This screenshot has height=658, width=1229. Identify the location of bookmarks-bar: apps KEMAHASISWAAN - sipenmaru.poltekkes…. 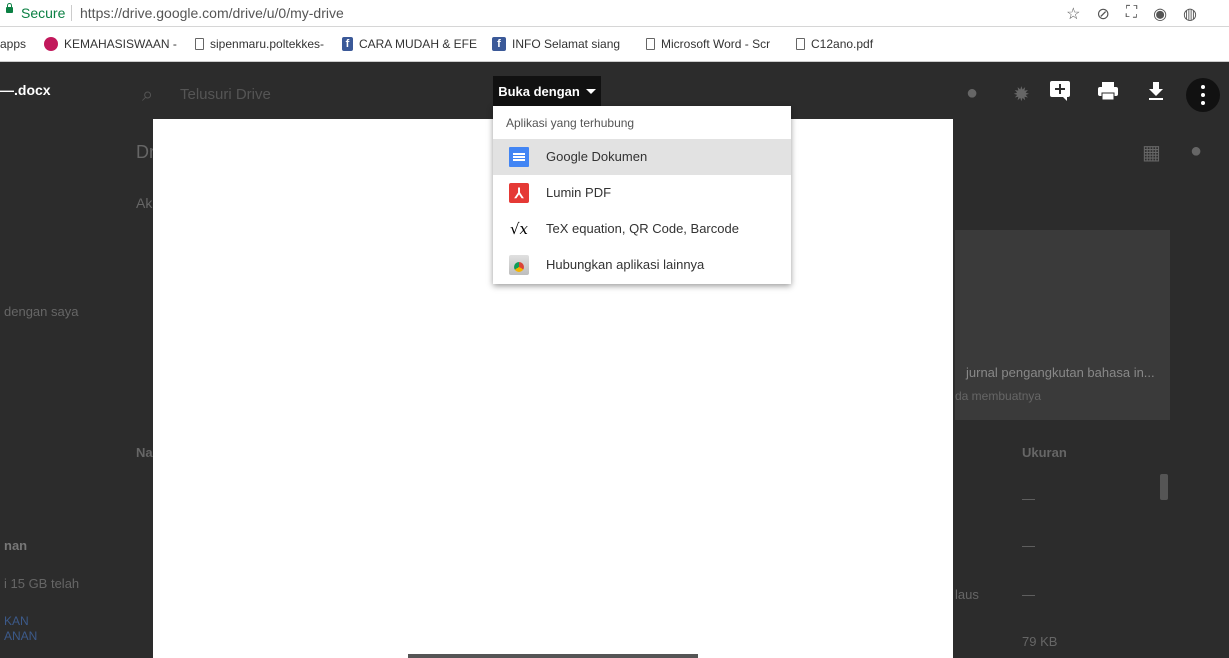
(614, 44).